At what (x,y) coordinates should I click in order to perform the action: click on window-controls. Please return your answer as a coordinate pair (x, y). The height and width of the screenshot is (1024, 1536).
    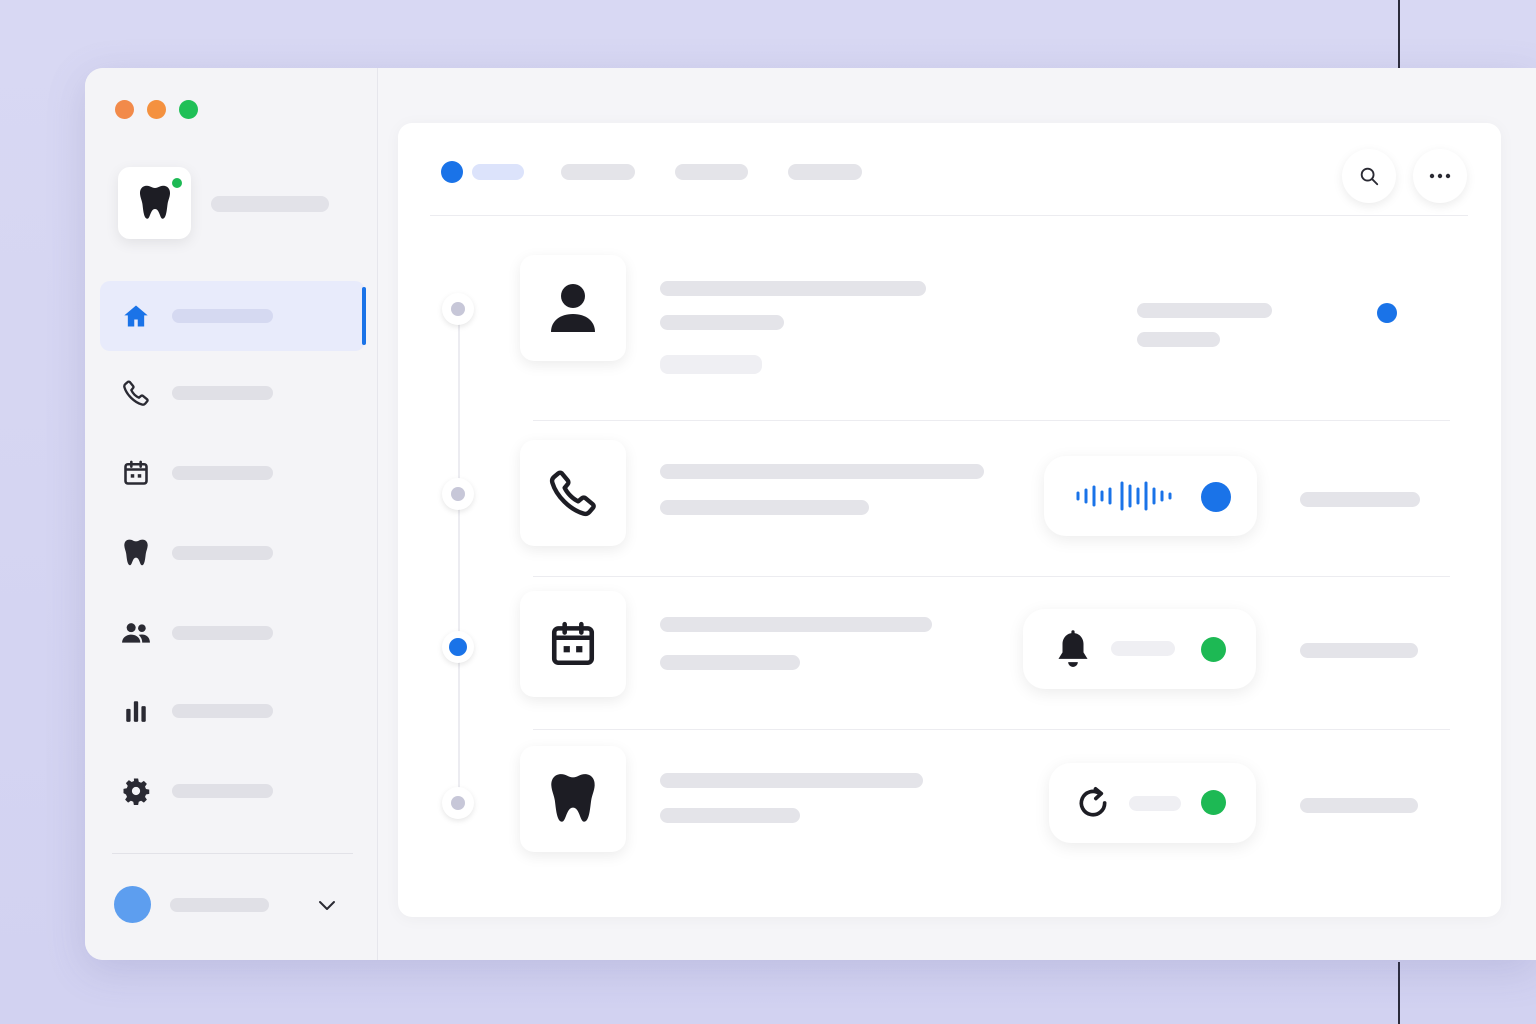
    Looking at the image, I should click on (156, 109).